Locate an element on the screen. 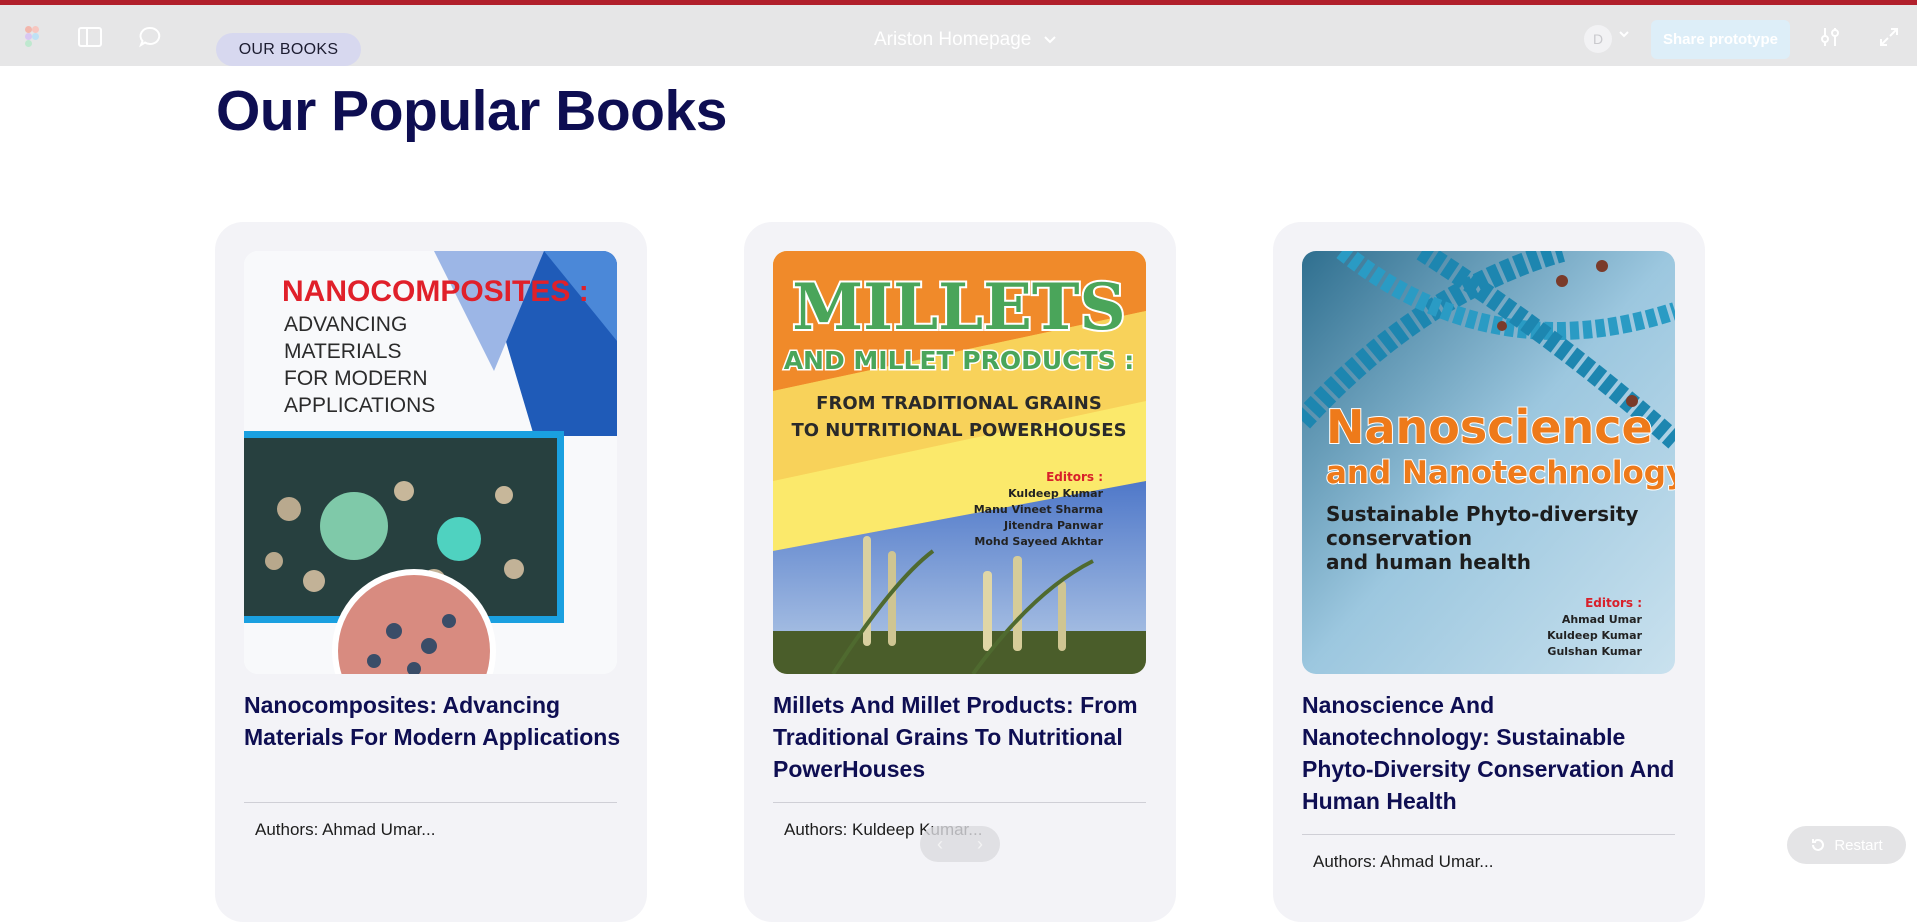 The image size is (1917, 922). file-title-menu: Ariston Homepage is located at coordinates (965, 40).